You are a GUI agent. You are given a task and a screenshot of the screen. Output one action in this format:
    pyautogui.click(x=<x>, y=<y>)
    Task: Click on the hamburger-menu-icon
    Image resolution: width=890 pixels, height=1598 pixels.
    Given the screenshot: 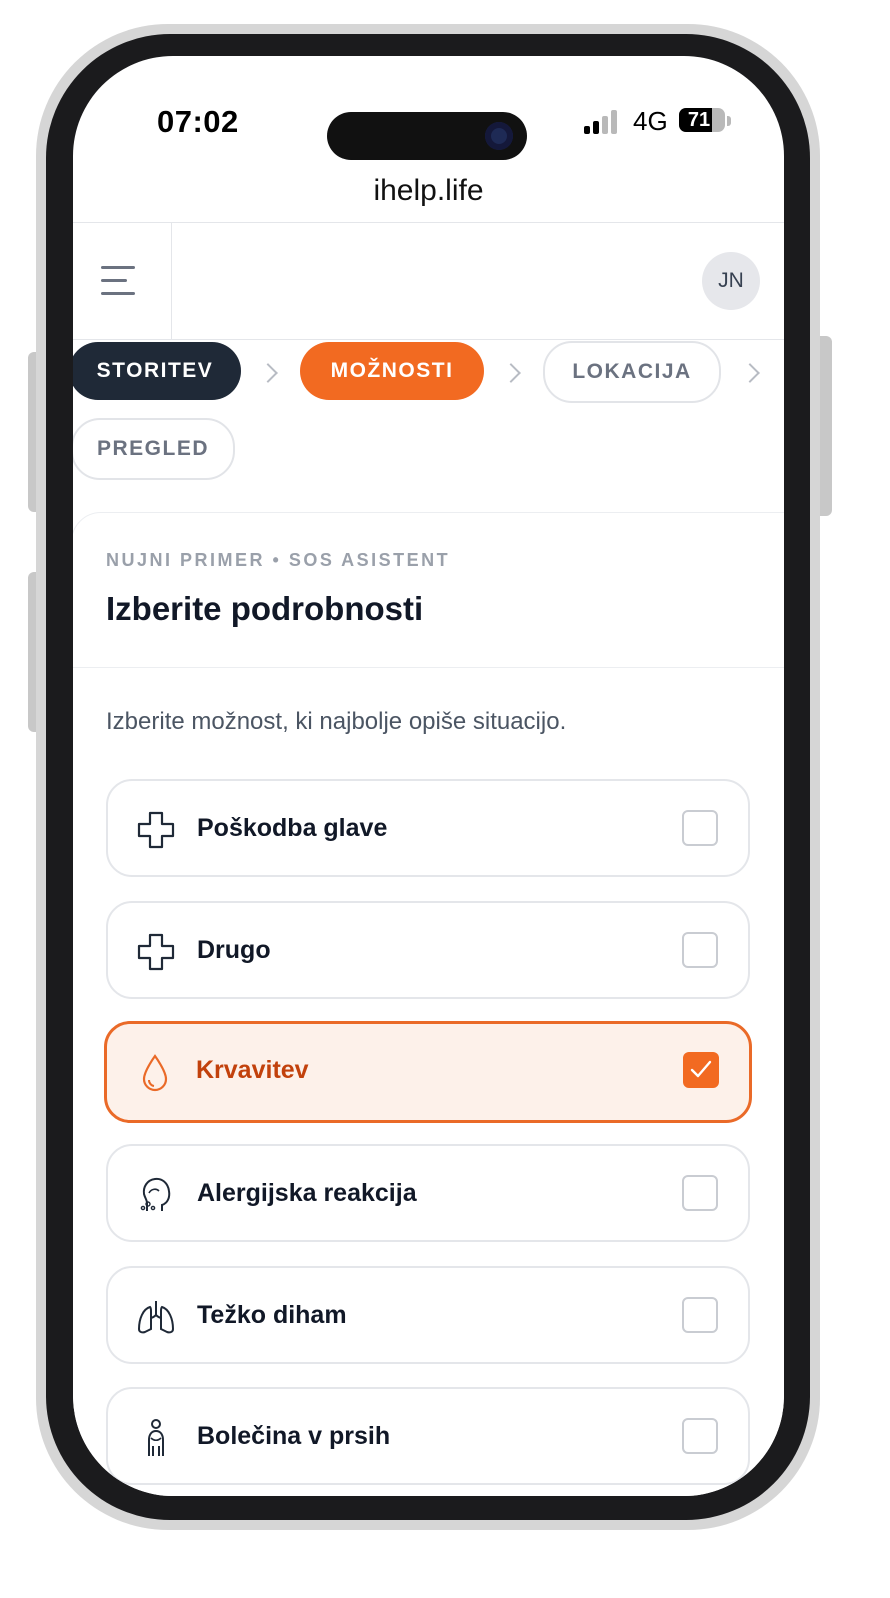 What is the action you would take?
    pyautogui.click(x=119, y=281)
    